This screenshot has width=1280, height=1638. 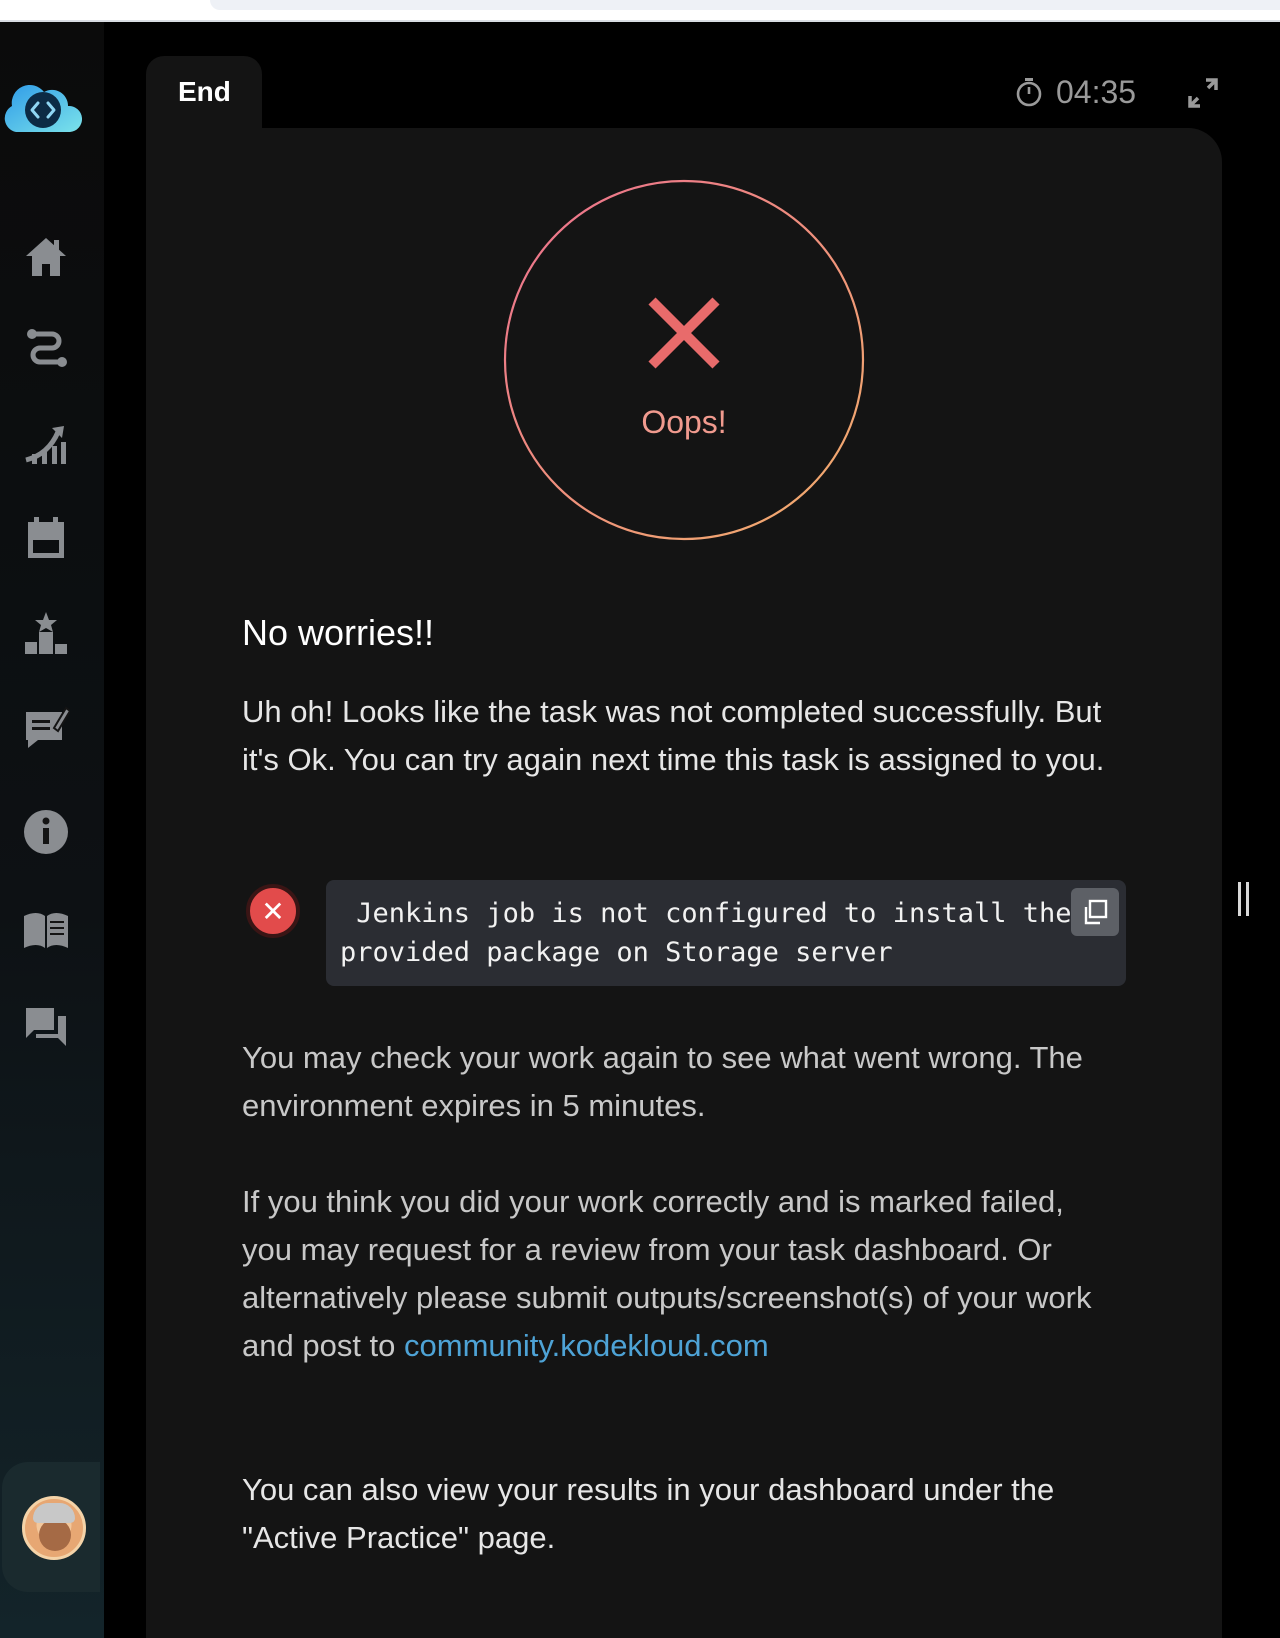 I want to click on copy-icon, so click(x=1096, y=912).